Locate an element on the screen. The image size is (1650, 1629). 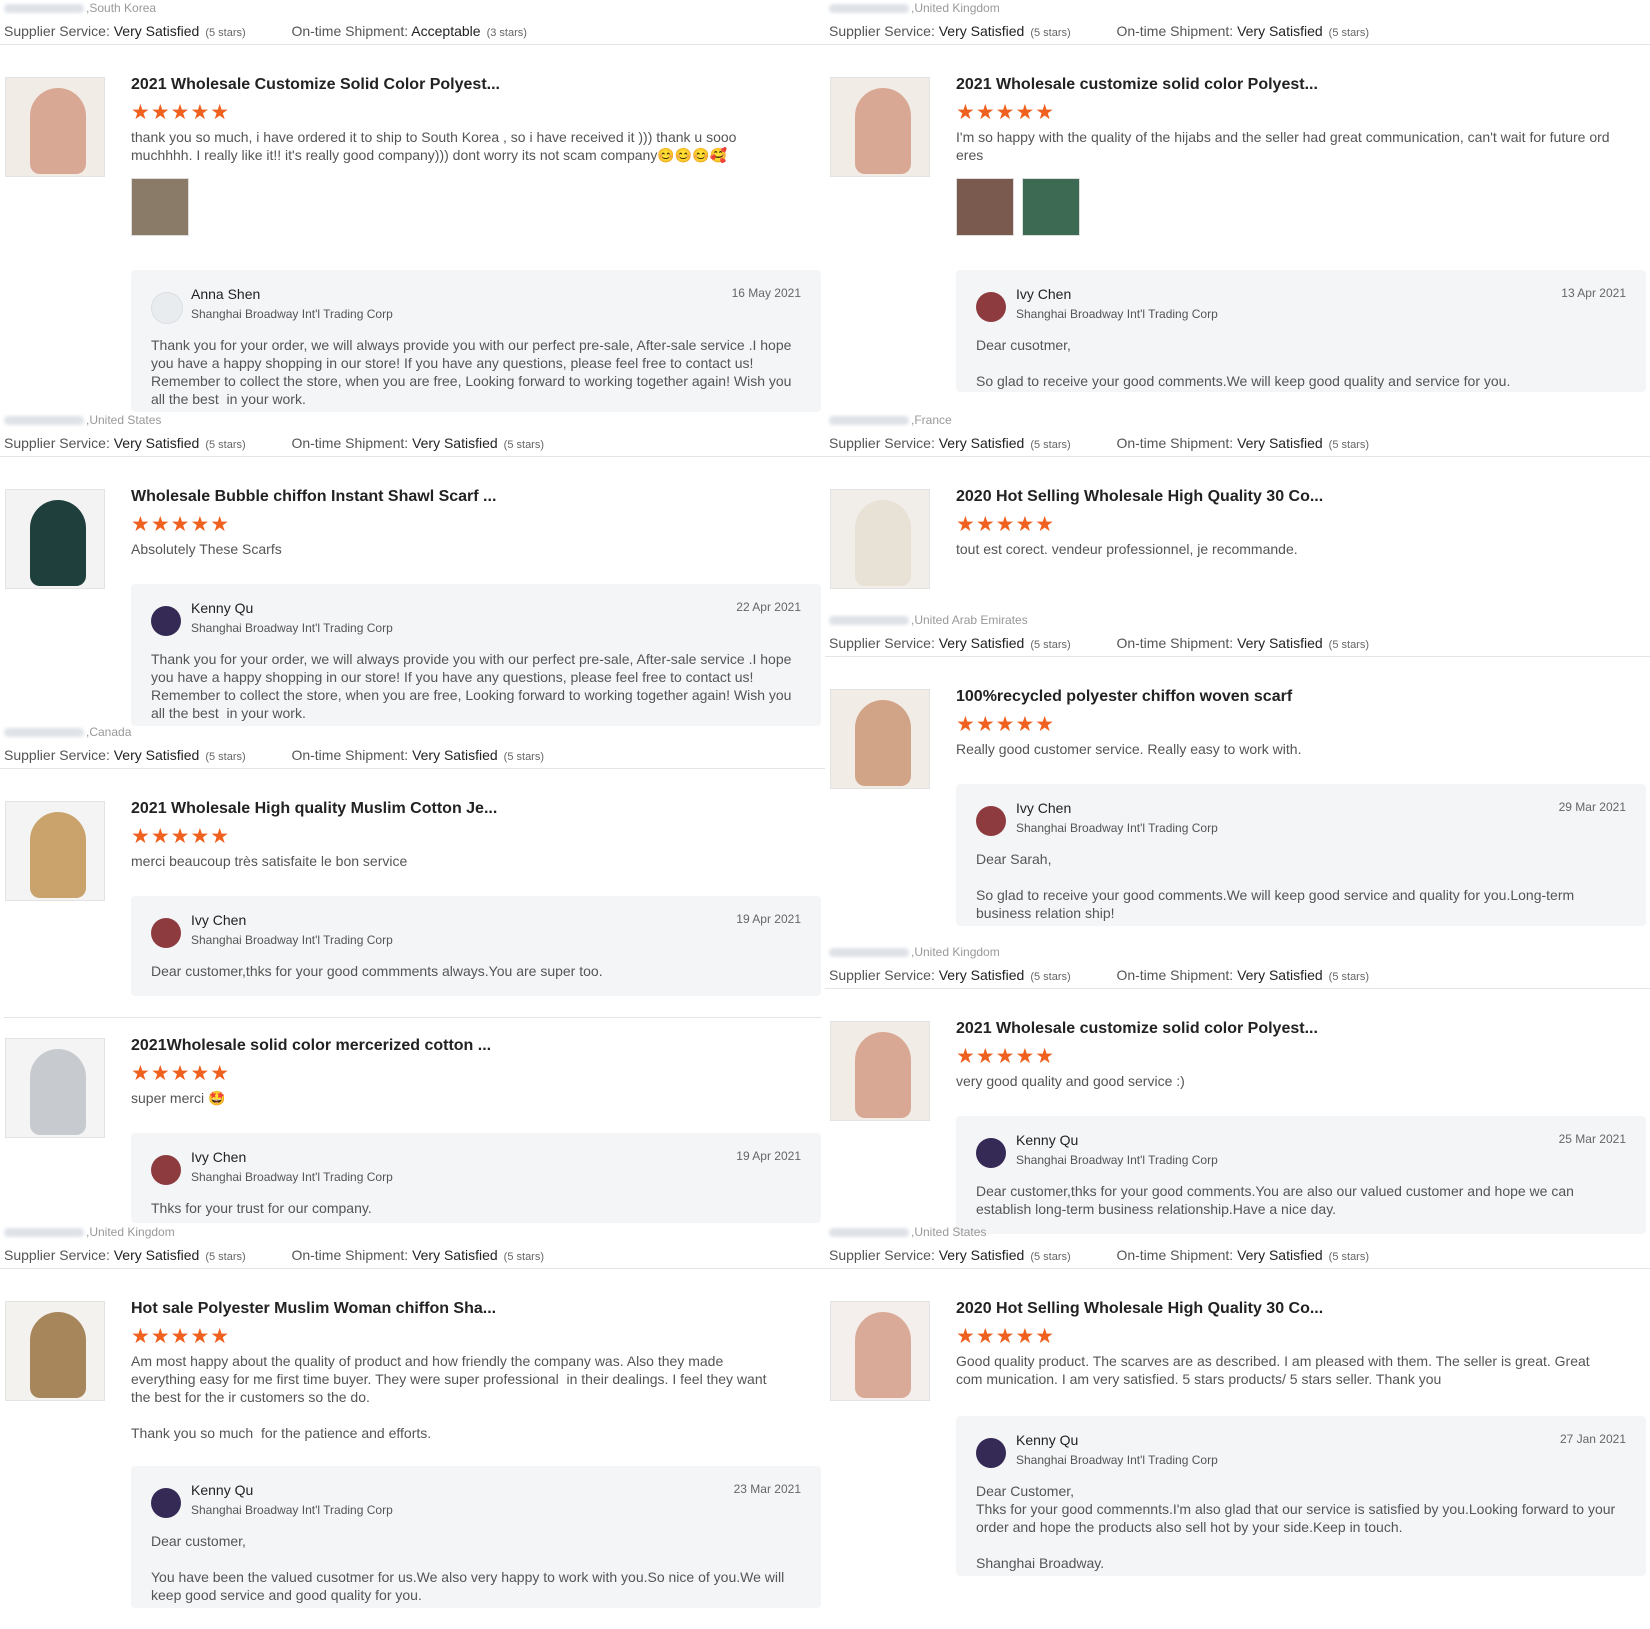
reply-text: Thks for your trust for our company. is located at coordinates (261, 1208).